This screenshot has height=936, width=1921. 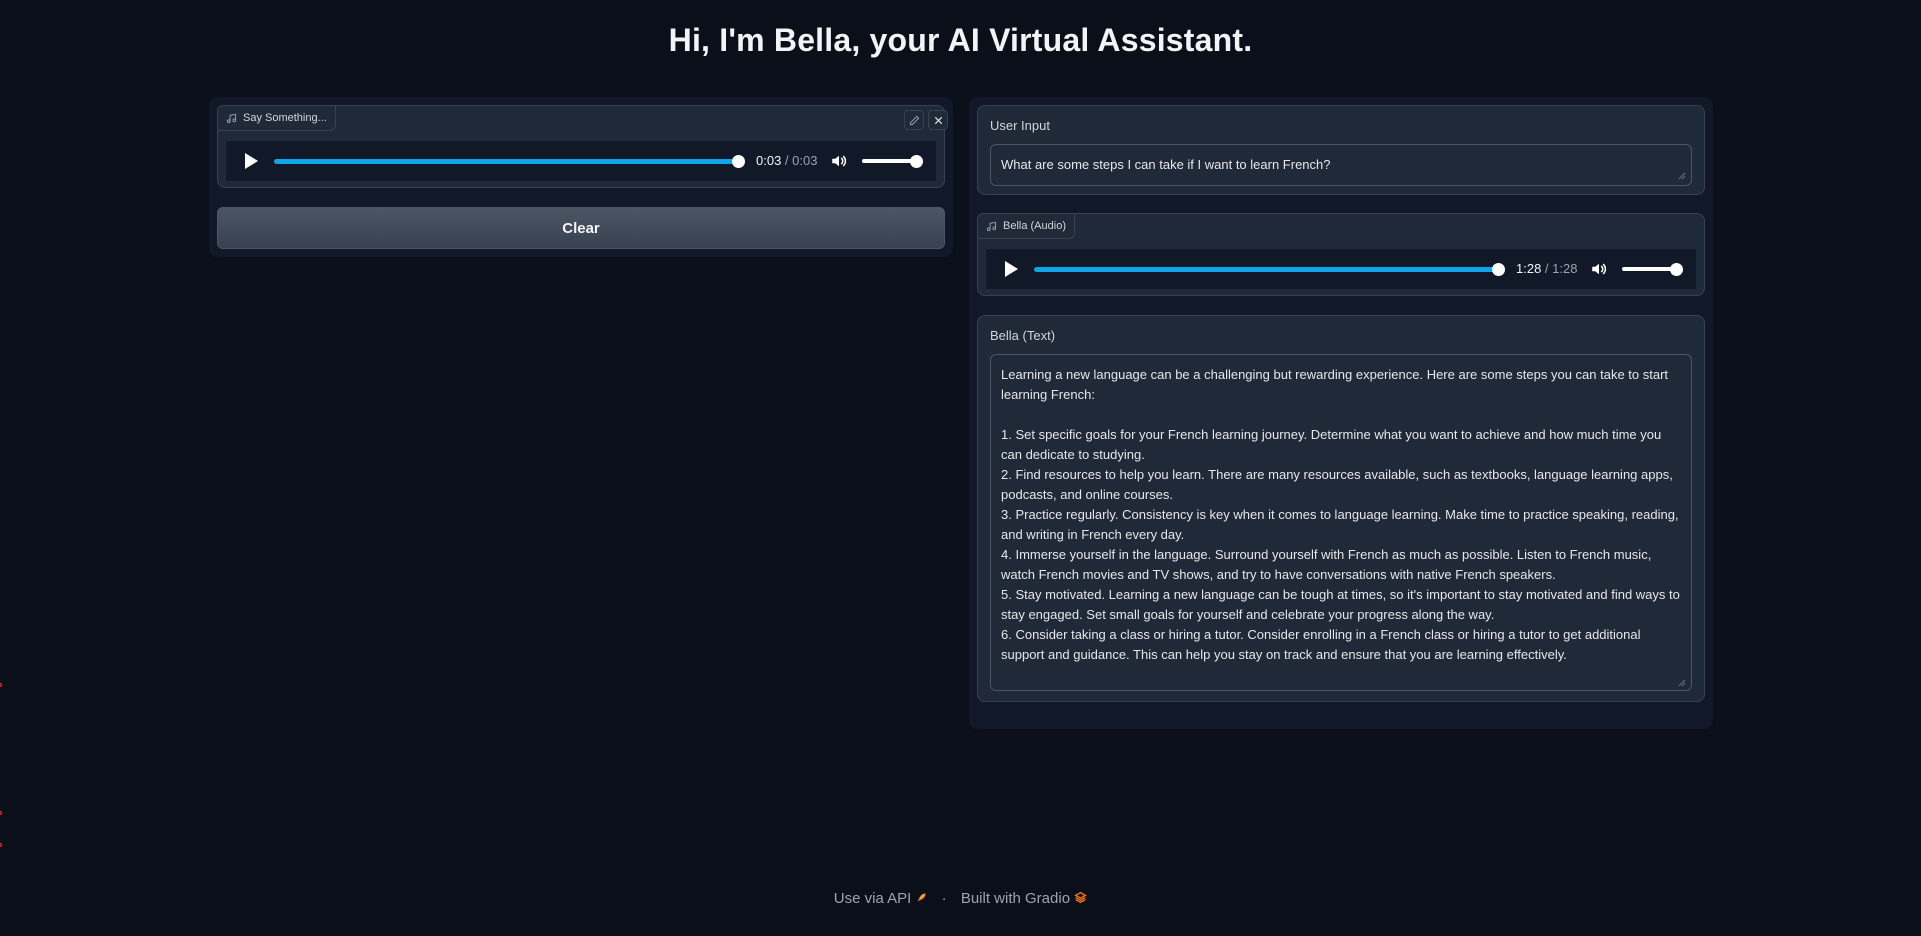 I want to click on current-time: 0:03, so click(x=769, y=160).